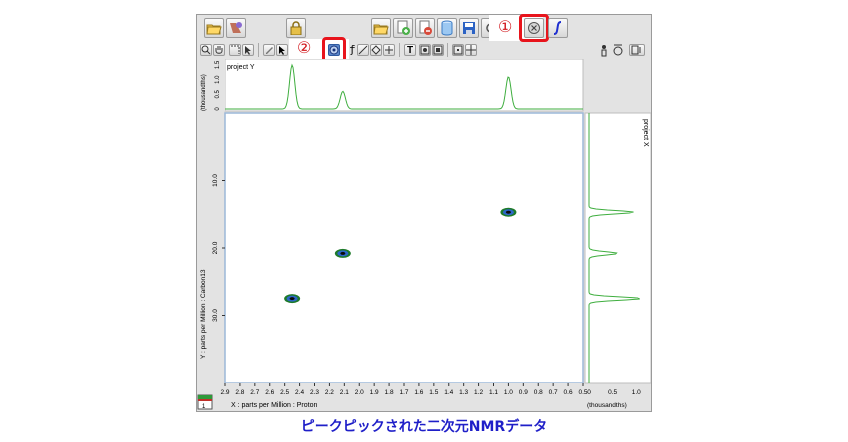 This screenshot has width=848, height=442. Describe the element at coordinates (203, 314) in the screenshot. I see `y-axis-label: Y : parts per Million : Carbon13` at that location.